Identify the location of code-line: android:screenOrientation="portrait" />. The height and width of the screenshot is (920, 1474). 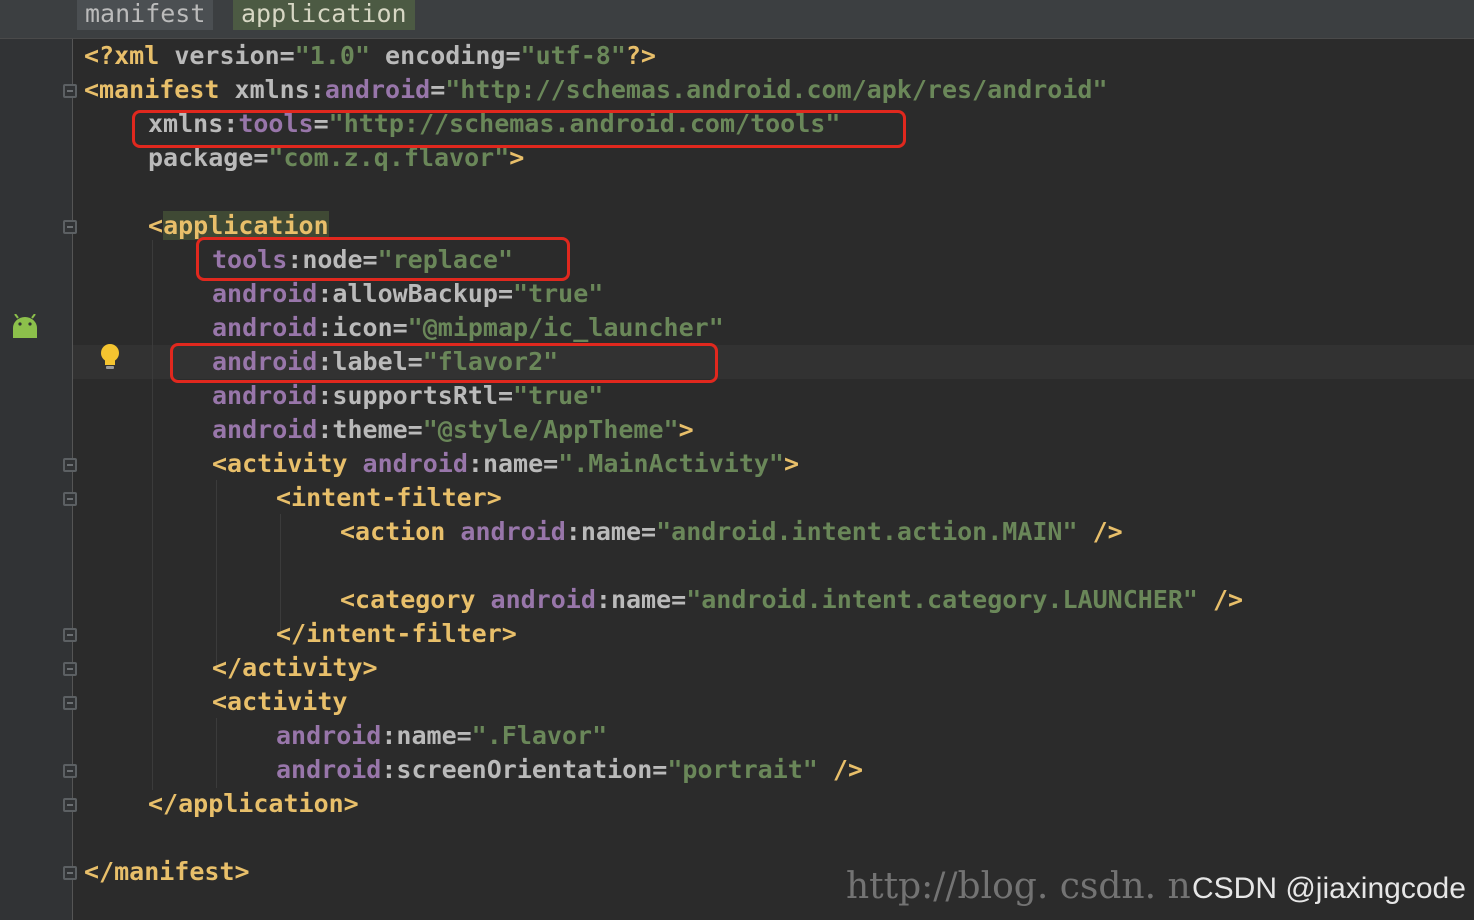
(569, 770).